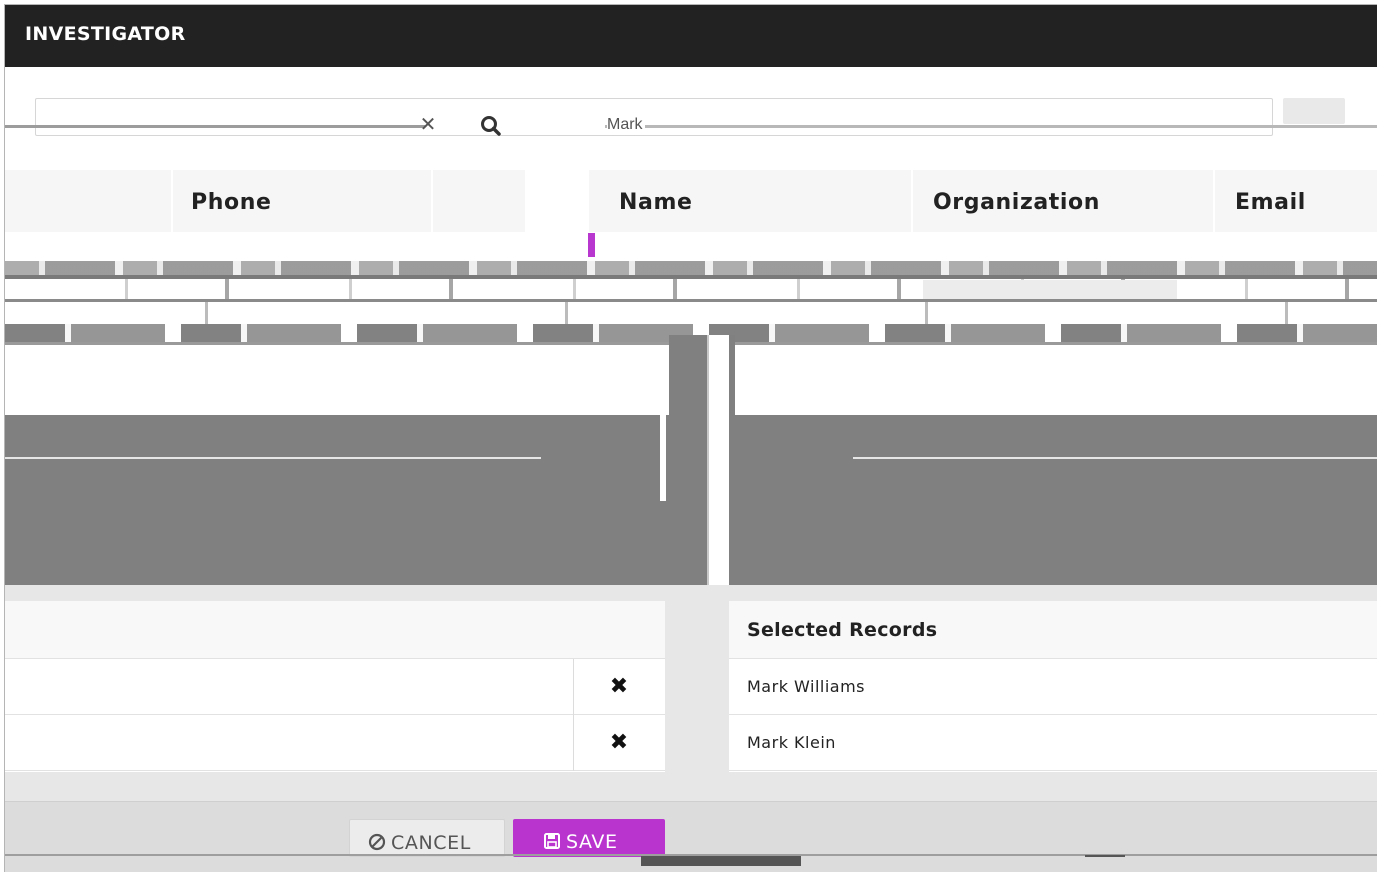 This screenshot has width=1377, height=872. Describe the element at coordinates (626, 125) in the screenshot. I see `search-query-text: Mark` at that location.